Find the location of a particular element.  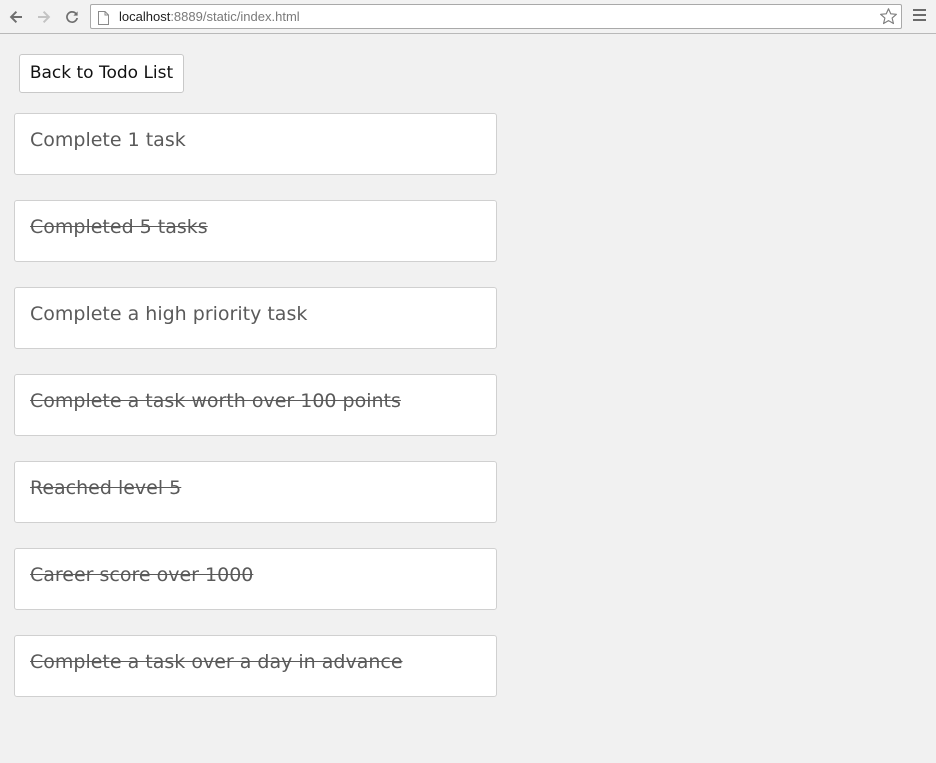

achievement-label: Complete a task worth over 100 points is located at coordinates (215, 401).